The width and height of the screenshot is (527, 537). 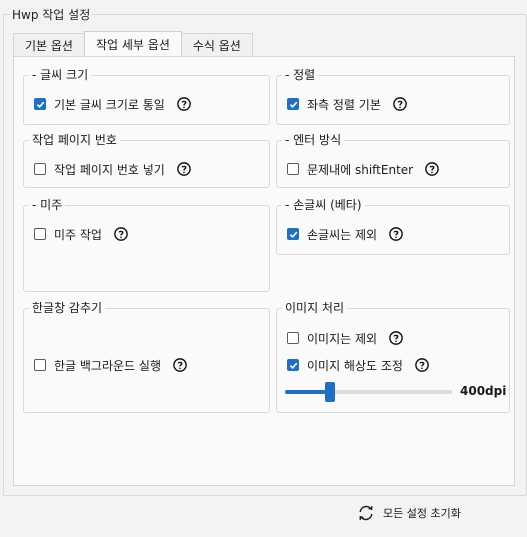 I want to click on dpi-slider-thumb, so click(x=330, y=392).